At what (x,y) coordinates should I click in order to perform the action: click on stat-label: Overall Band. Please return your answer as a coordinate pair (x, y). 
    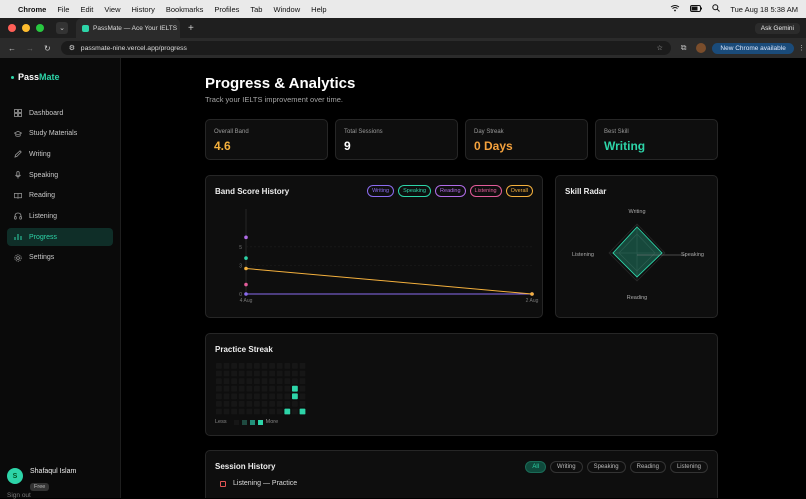
    Looking at the image, I should click on (231, 132).